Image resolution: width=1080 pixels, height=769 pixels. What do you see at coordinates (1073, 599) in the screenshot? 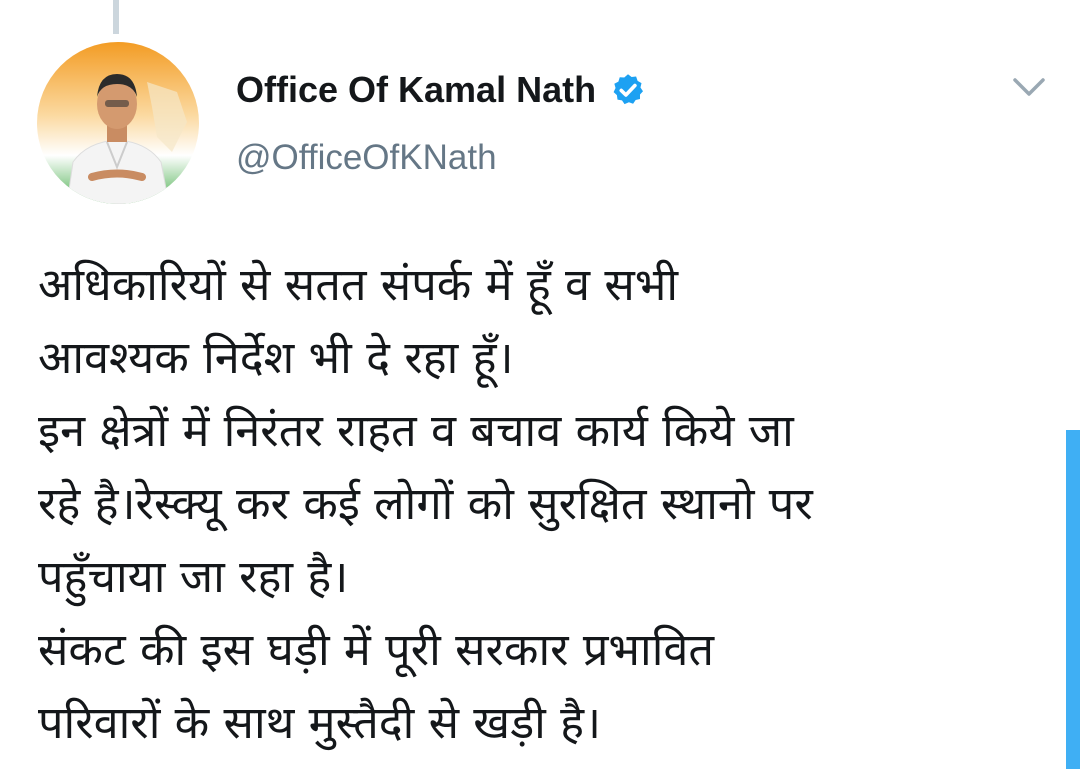
I see `scrollbar-thumb` at bounding box center [1073, 599].